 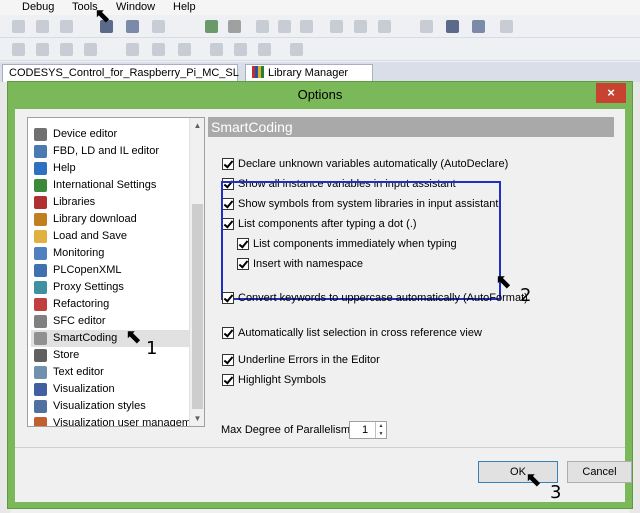 I want to click on option-label: Underline Errors in the Editor, so click(x=309, y=360).